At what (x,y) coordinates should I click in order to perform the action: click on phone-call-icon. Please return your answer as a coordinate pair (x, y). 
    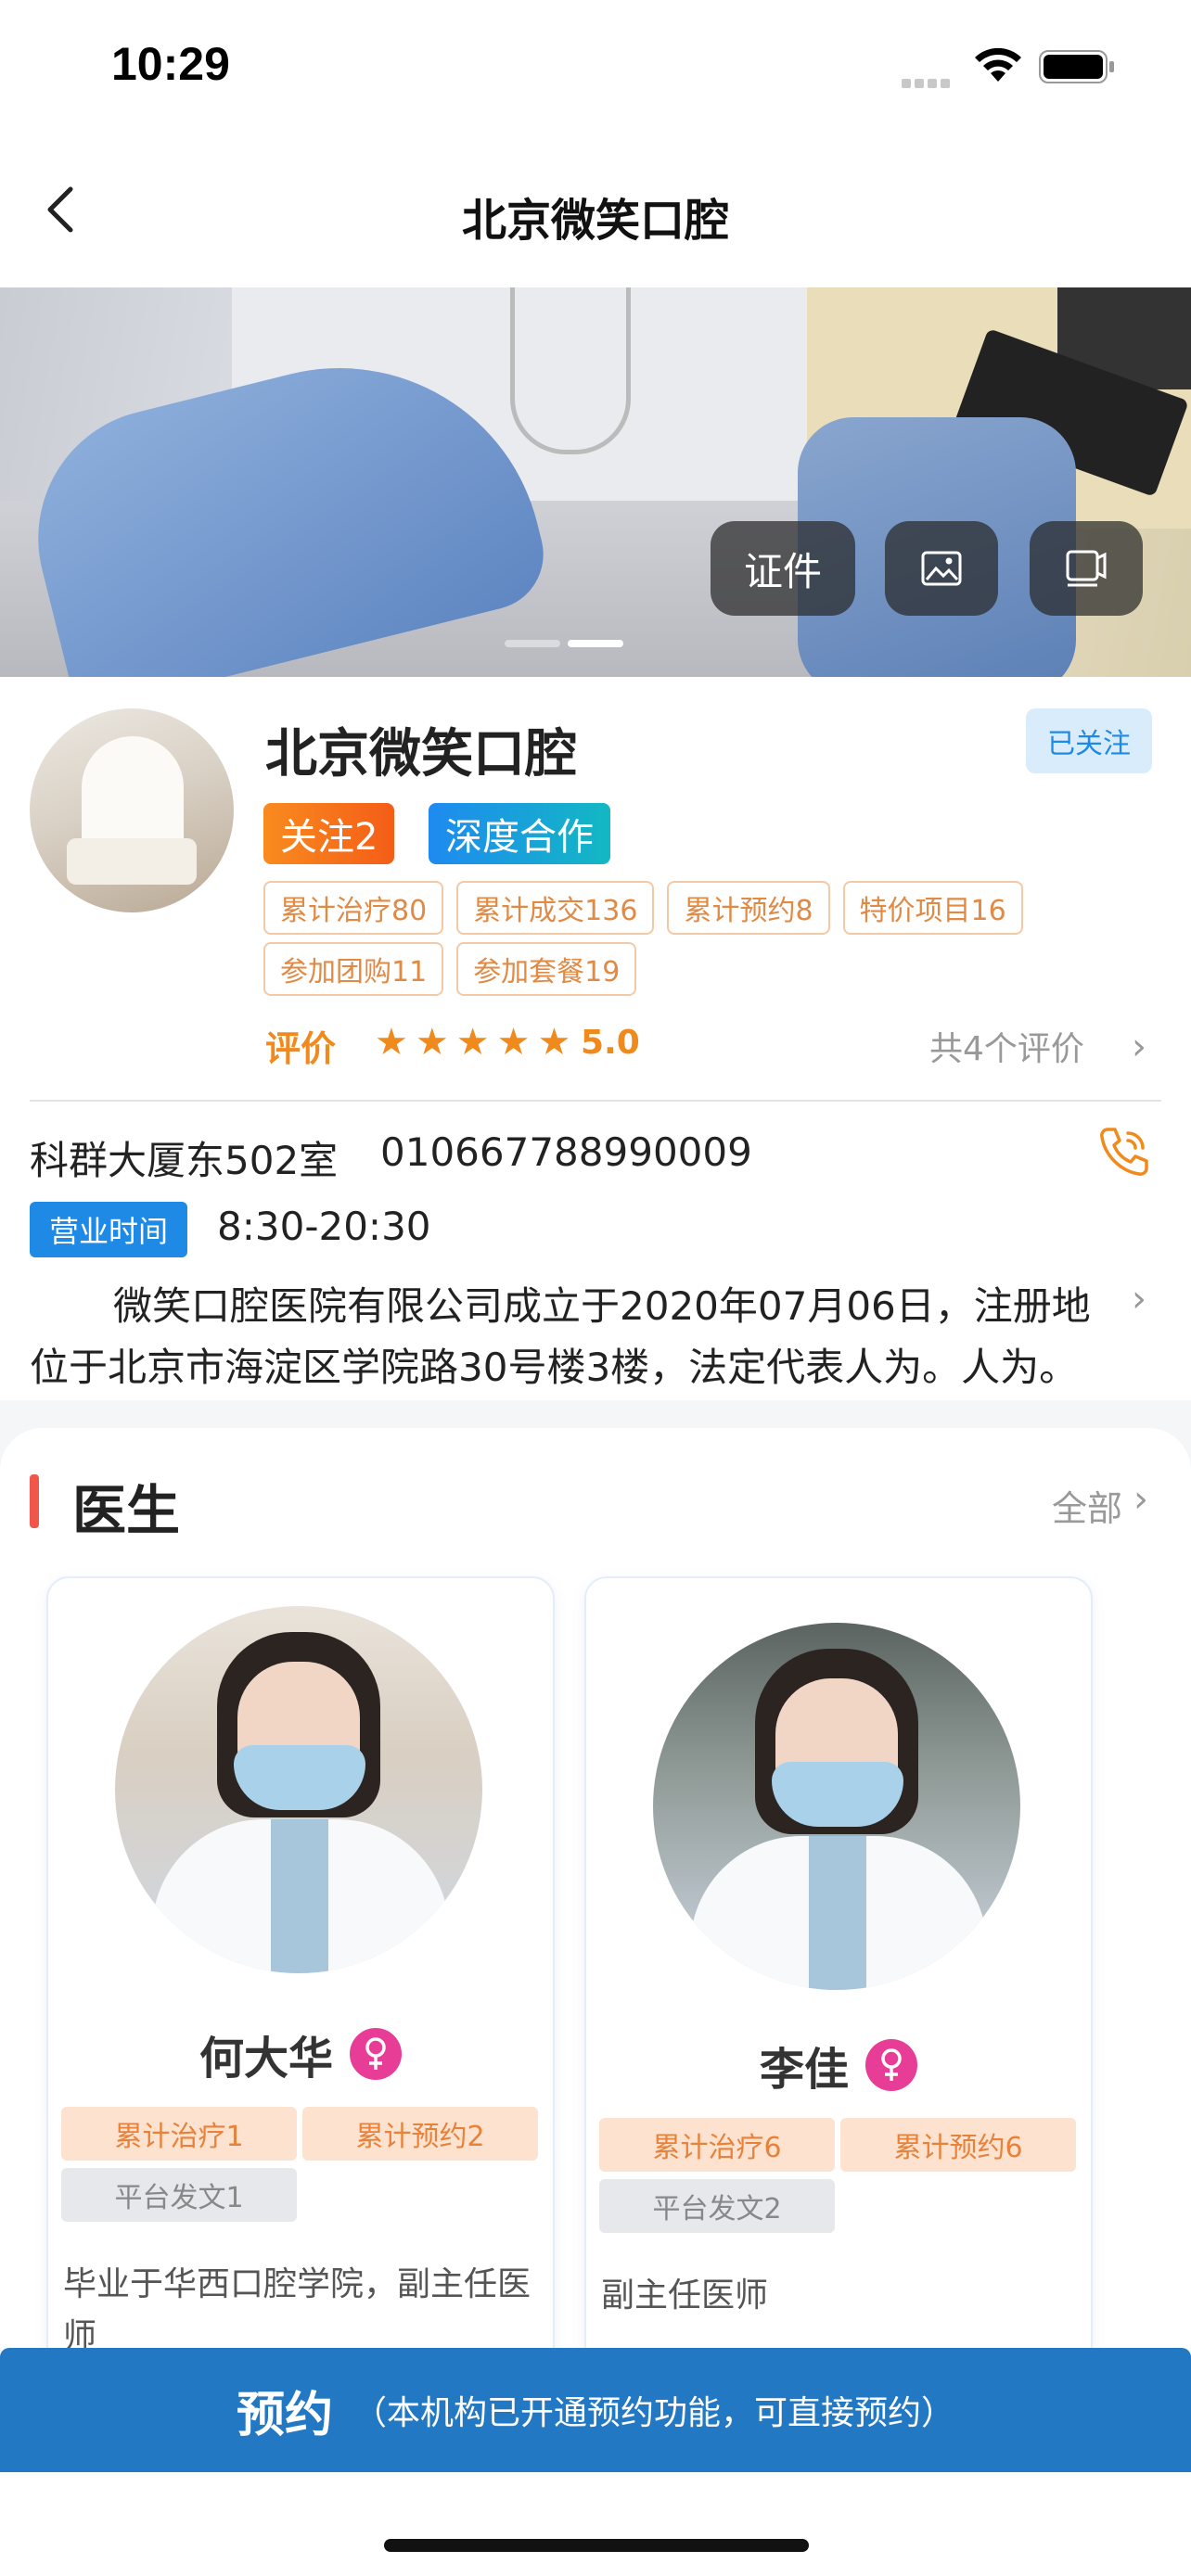
    Looking at the image, I should click on (1124, 1151).